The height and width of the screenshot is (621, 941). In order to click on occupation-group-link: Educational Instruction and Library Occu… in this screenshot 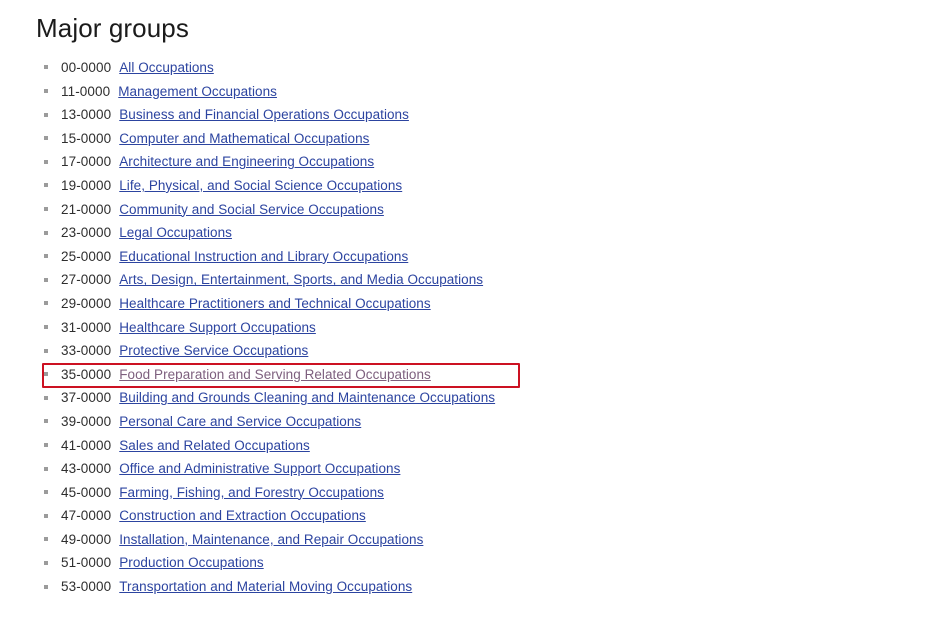, I will do `click(263, 257)`.